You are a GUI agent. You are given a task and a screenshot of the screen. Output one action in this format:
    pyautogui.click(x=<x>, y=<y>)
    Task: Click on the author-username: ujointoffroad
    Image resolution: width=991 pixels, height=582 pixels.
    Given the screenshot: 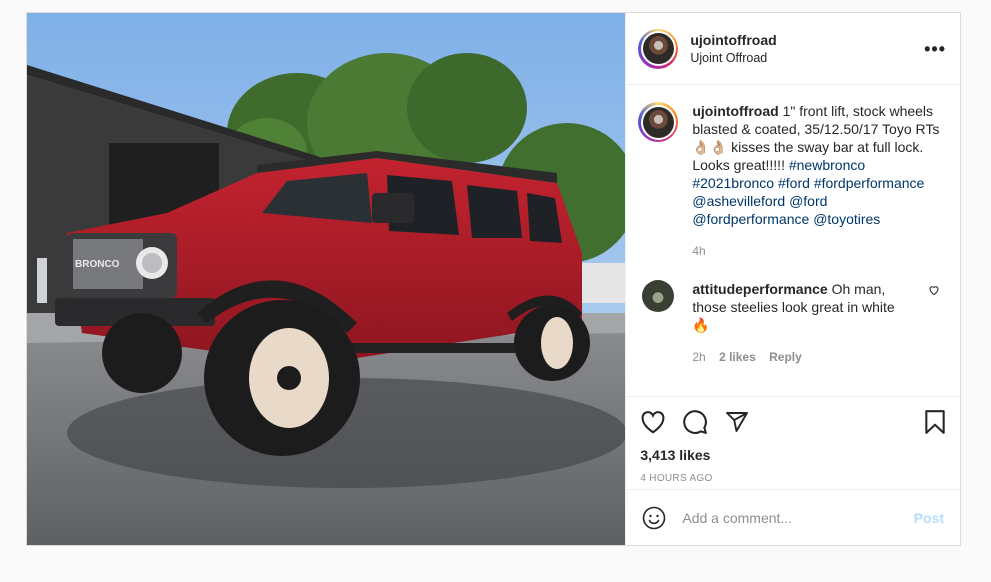 What is the action you would take?
    pyautogui.click(x=807, y=40)
    